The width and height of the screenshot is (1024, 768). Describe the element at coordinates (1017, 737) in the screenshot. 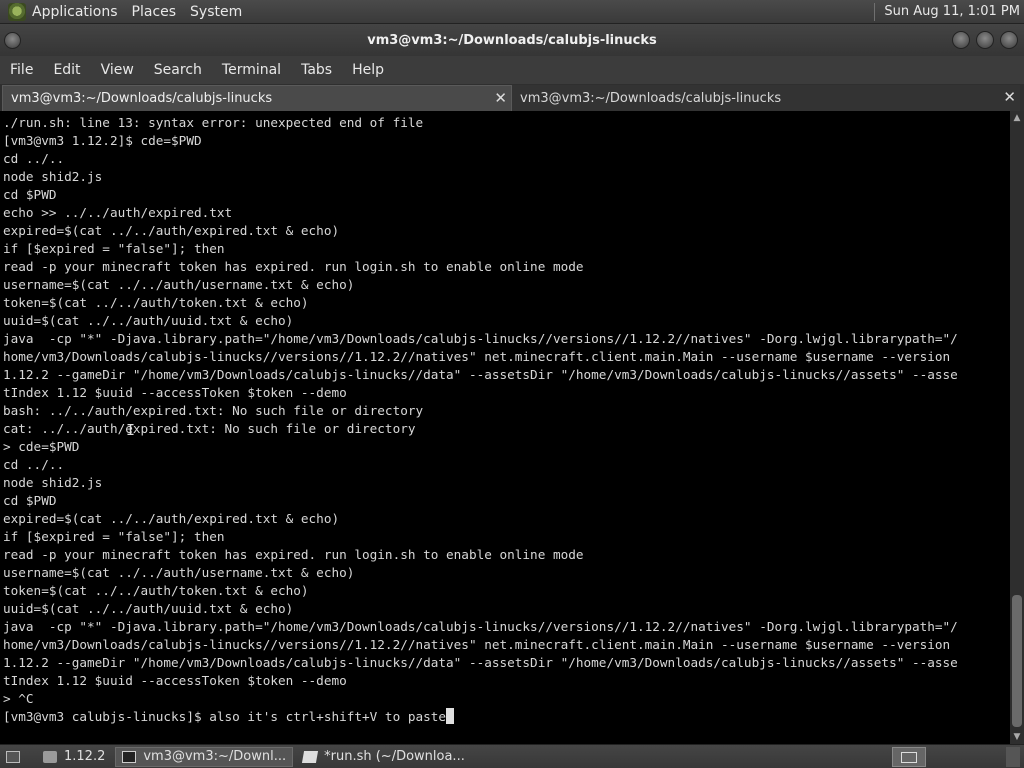

I see `scroll-down-icon: ▼` at that location.